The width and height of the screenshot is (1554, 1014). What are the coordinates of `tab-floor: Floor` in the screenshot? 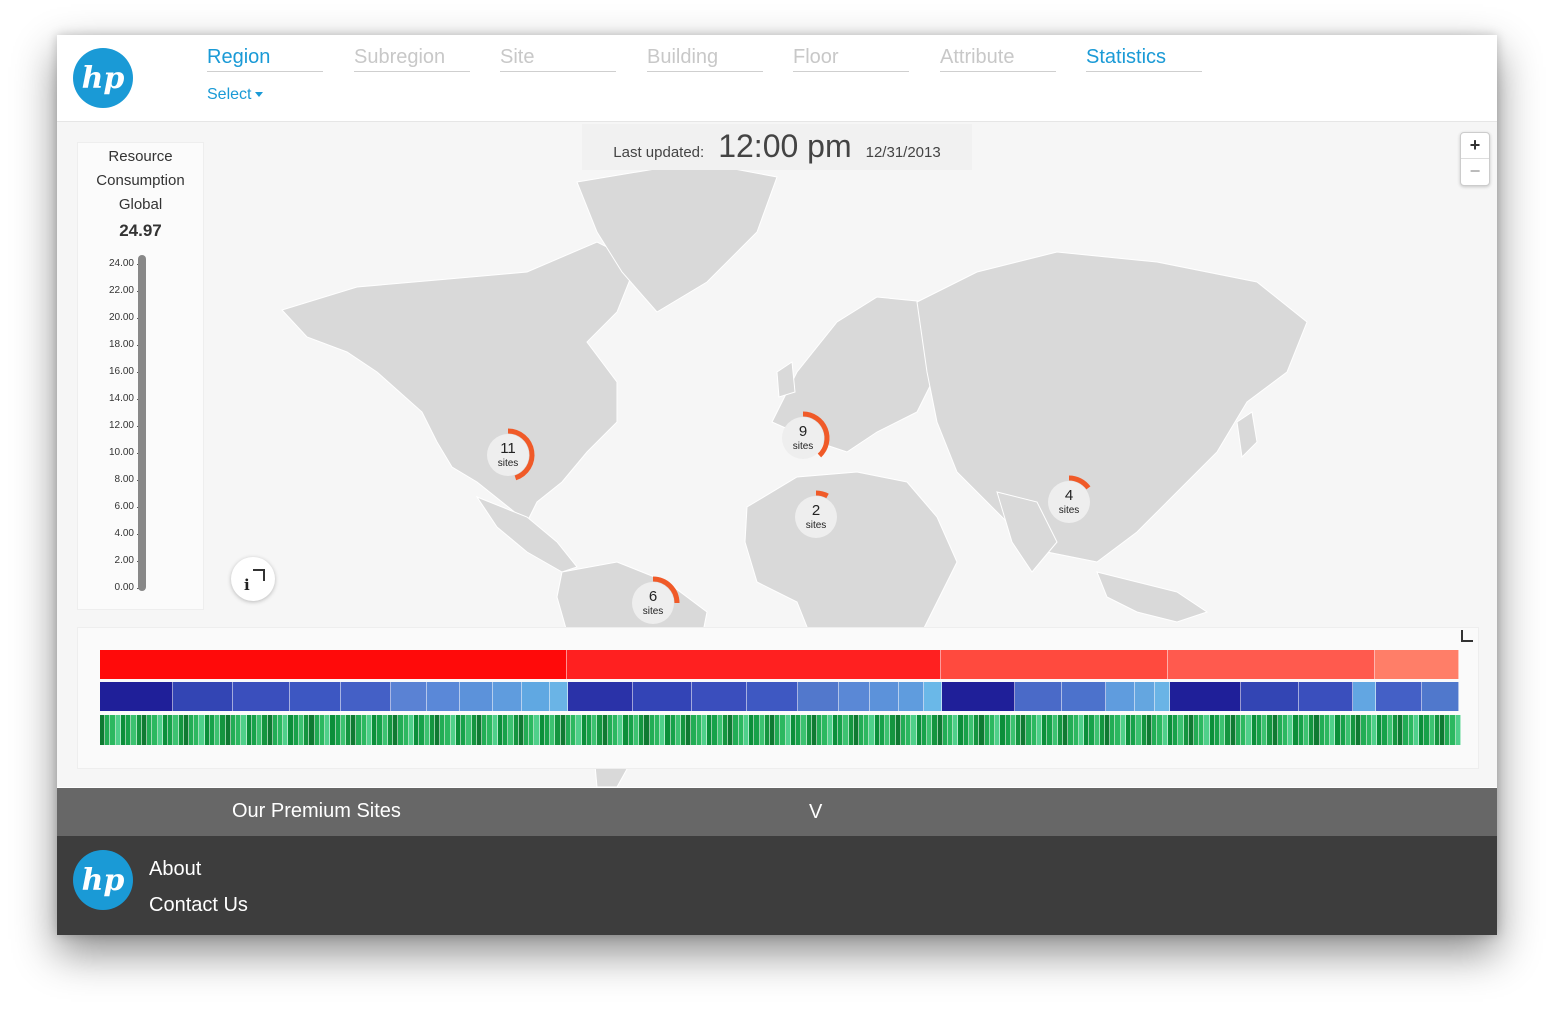 It's located at (851, 58).